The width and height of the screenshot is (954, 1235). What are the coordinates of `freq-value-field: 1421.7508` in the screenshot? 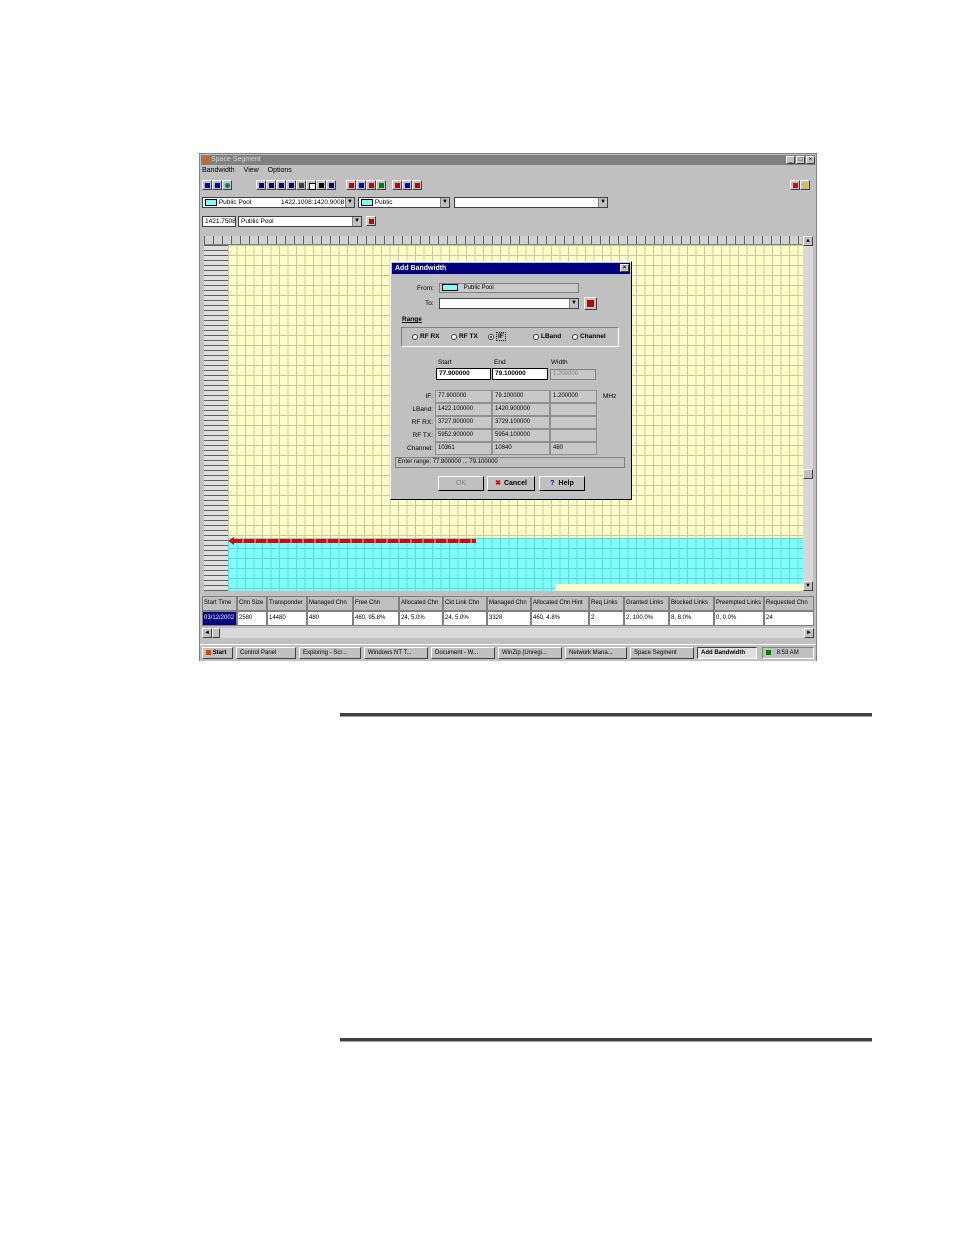 It's located at (219, 221).